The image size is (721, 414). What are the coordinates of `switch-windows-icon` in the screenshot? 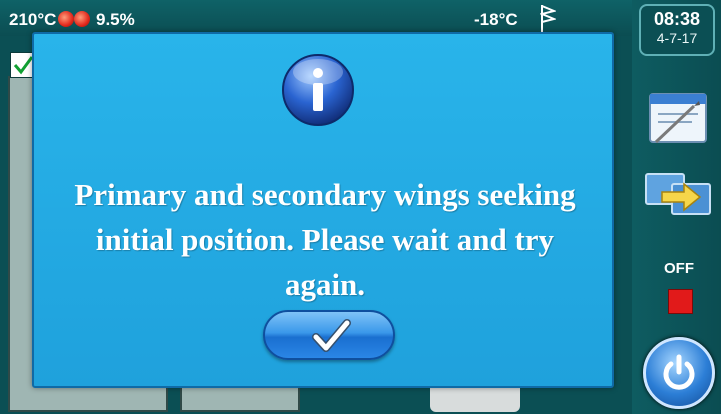 It's located at (678, 194).